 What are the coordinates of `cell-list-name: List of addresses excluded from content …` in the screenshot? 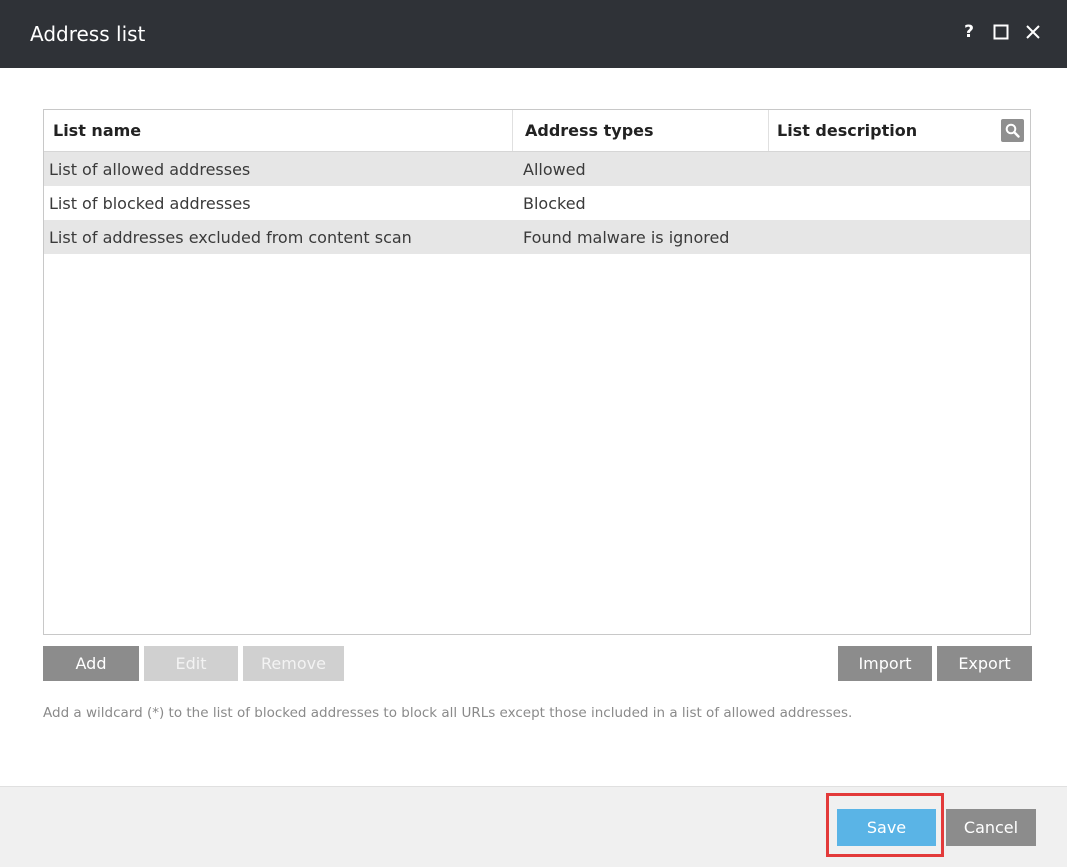 It's located at (230, 237).